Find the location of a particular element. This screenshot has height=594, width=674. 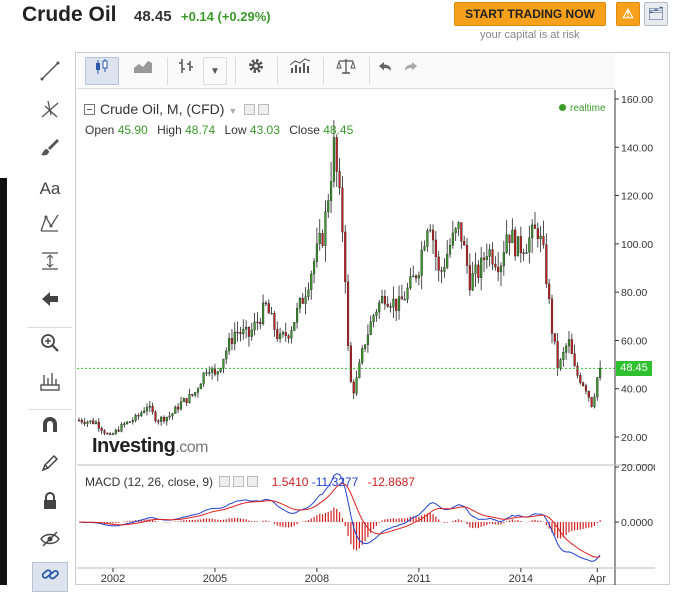

pattern-icon is located at coordinates (50, 227).